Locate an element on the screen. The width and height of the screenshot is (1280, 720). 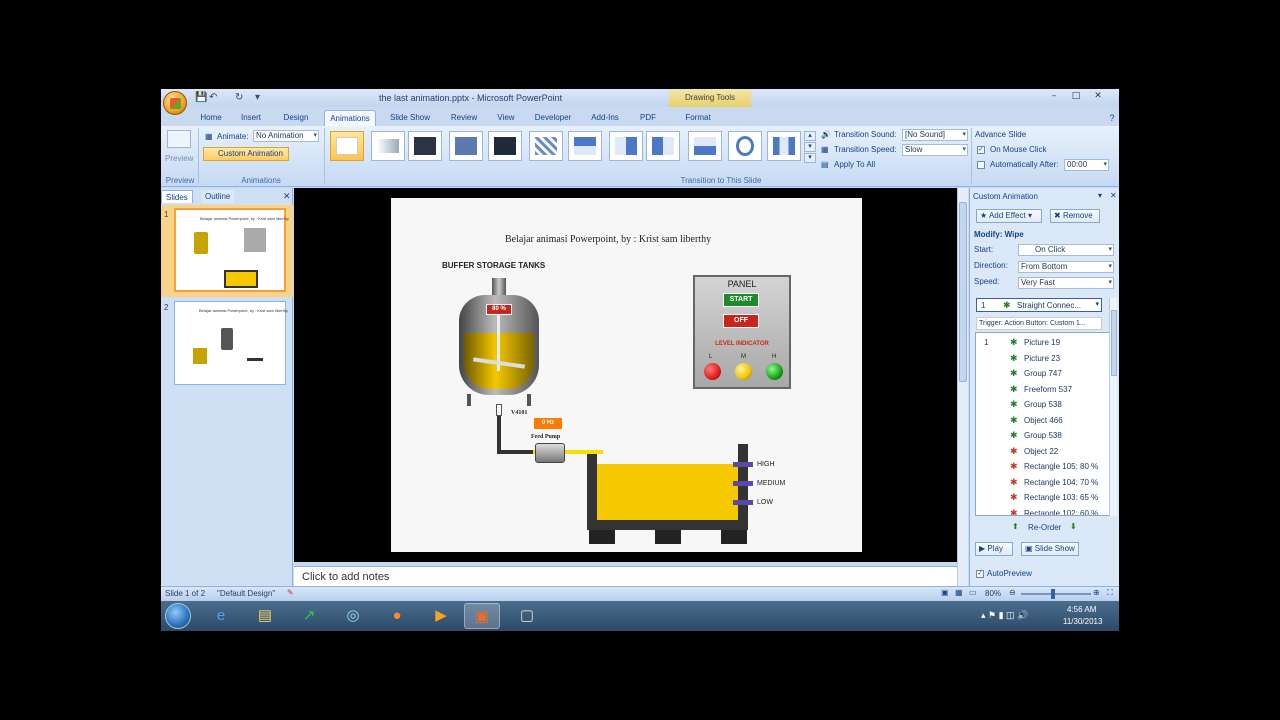
powerpoint-taskbar-icon: ▣ is located at coordinates (482, 616).